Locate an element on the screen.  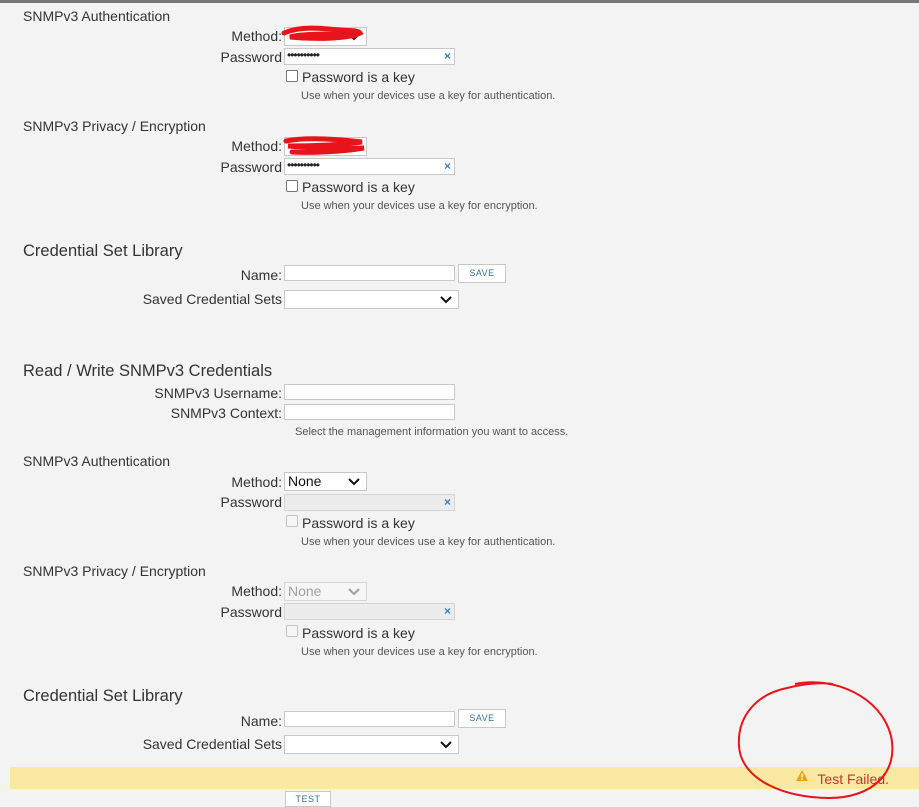
rw-privacy-password-field: × is located at coordinates (369, 611).